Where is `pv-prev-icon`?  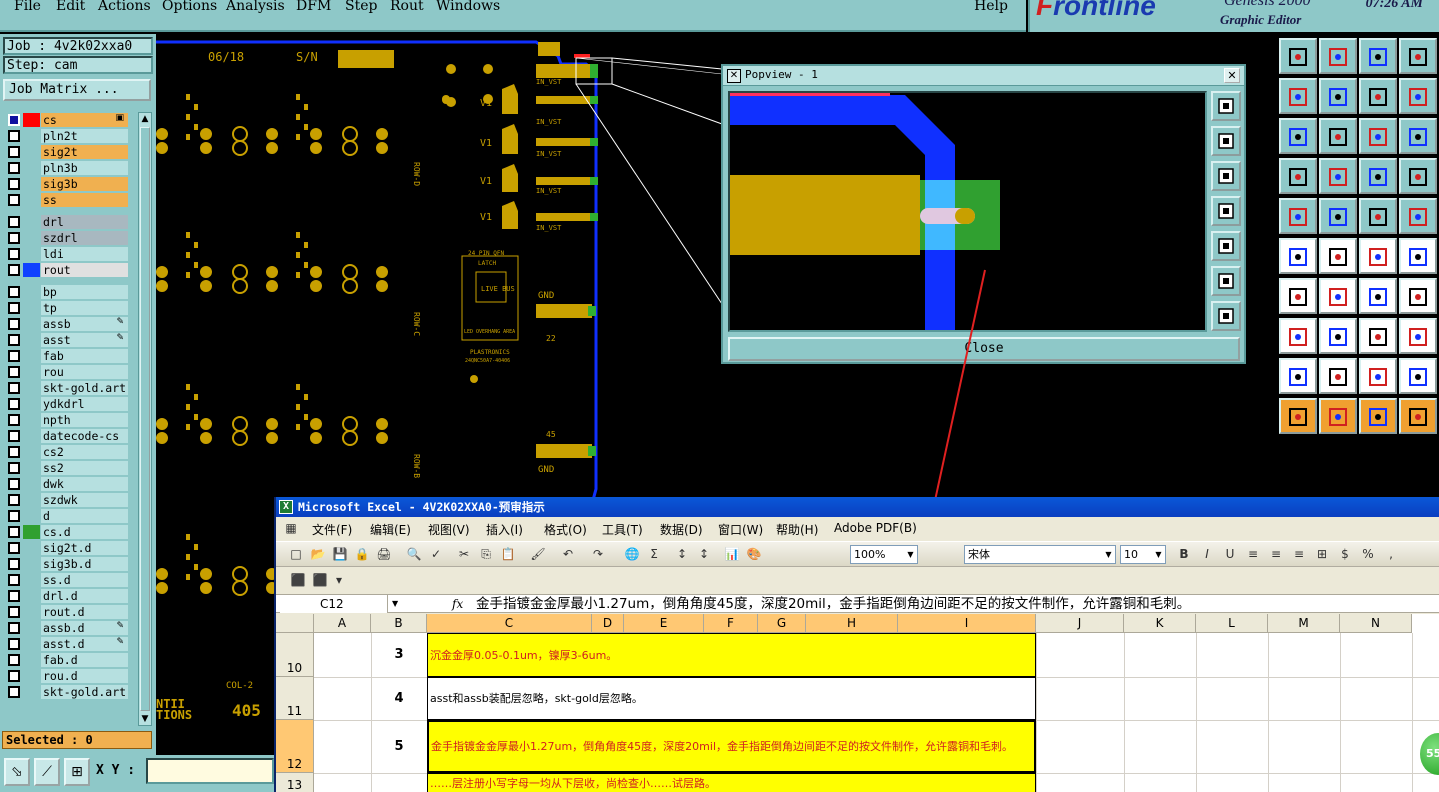 pv-prev-icon is located at coordinates (1226, 211).